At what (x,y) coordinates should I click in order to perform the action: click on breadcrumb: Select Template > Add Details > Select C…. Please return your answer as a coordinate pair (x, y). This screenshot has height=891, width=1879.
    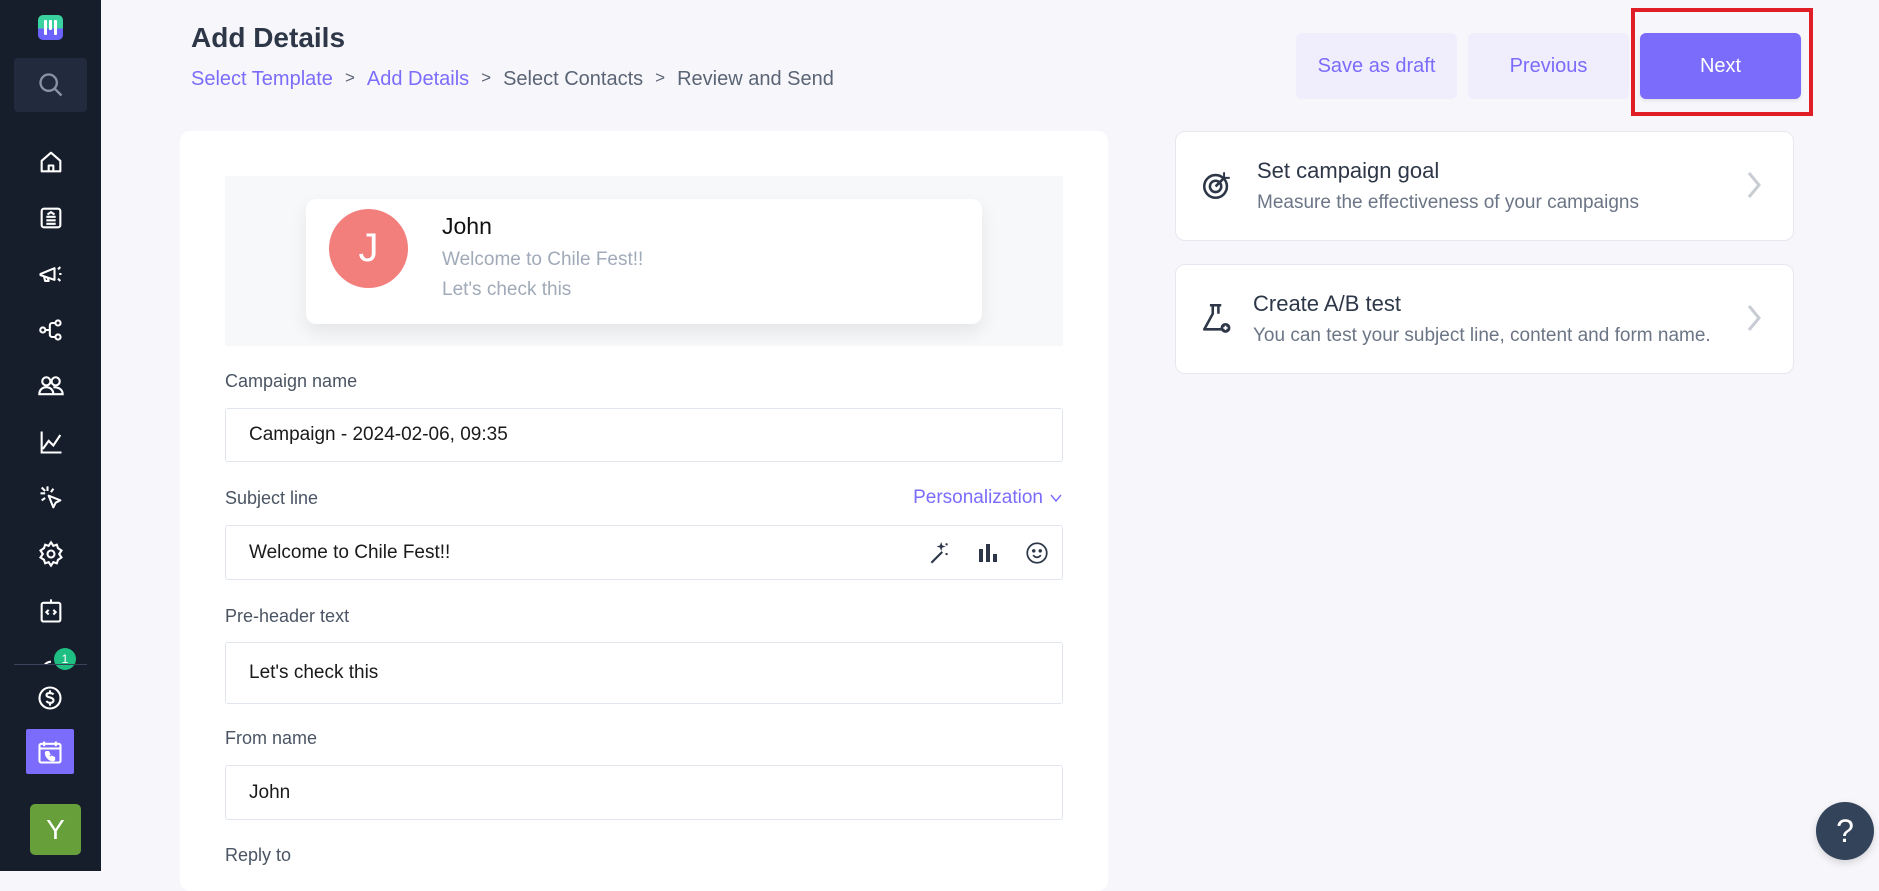
    Looking at the image, I should click on (512, 79).